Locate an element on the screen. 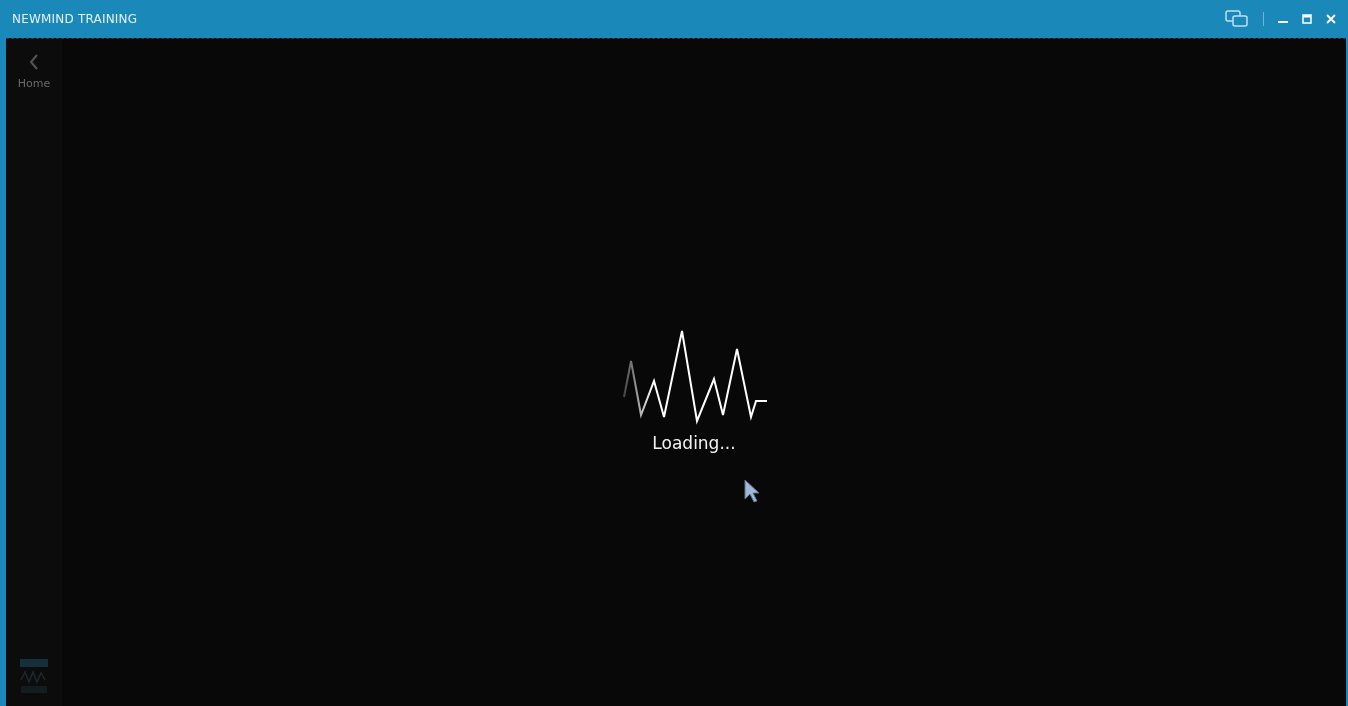 The image size is (1348, 706). chat-icon is located at coordinates (1237, 19).